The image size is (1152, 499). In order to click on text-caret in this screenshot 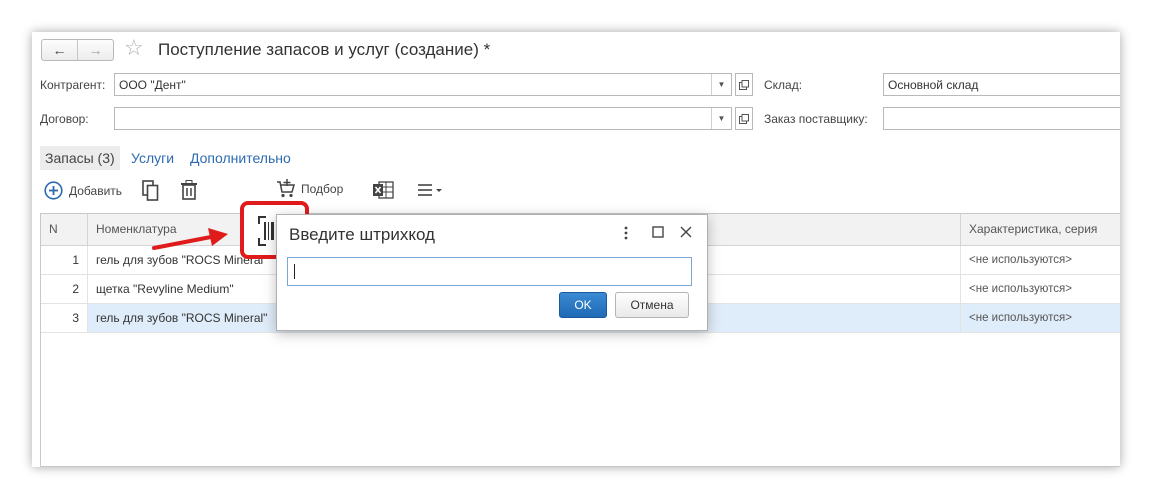, I will do `click(294, 271)`.